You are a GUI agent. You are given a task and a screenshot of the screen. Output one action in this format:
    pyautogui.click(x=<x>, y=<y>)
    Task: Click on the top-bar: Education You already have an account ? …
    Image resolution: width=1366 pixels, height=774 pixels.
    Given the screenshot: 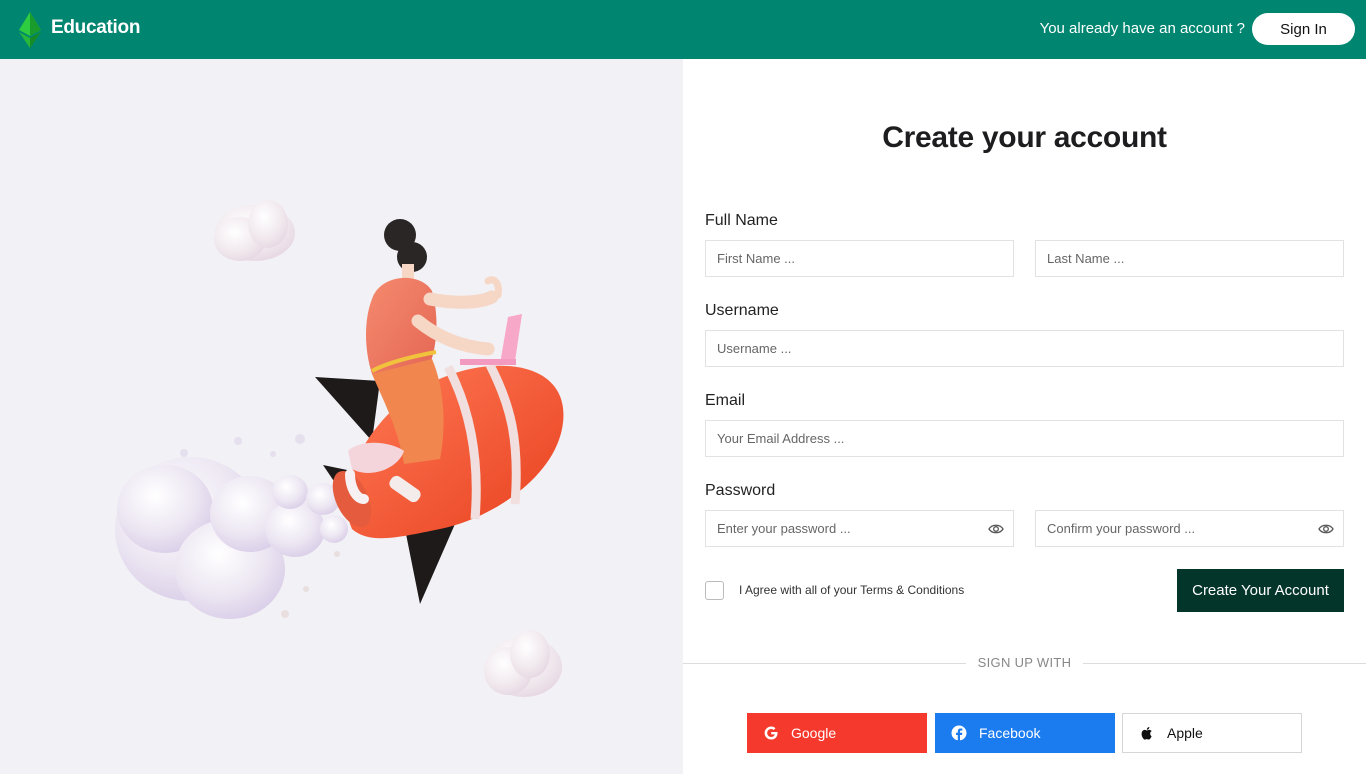 What is the action you would take?
    pyautogui.click(x=683, y=29)
    